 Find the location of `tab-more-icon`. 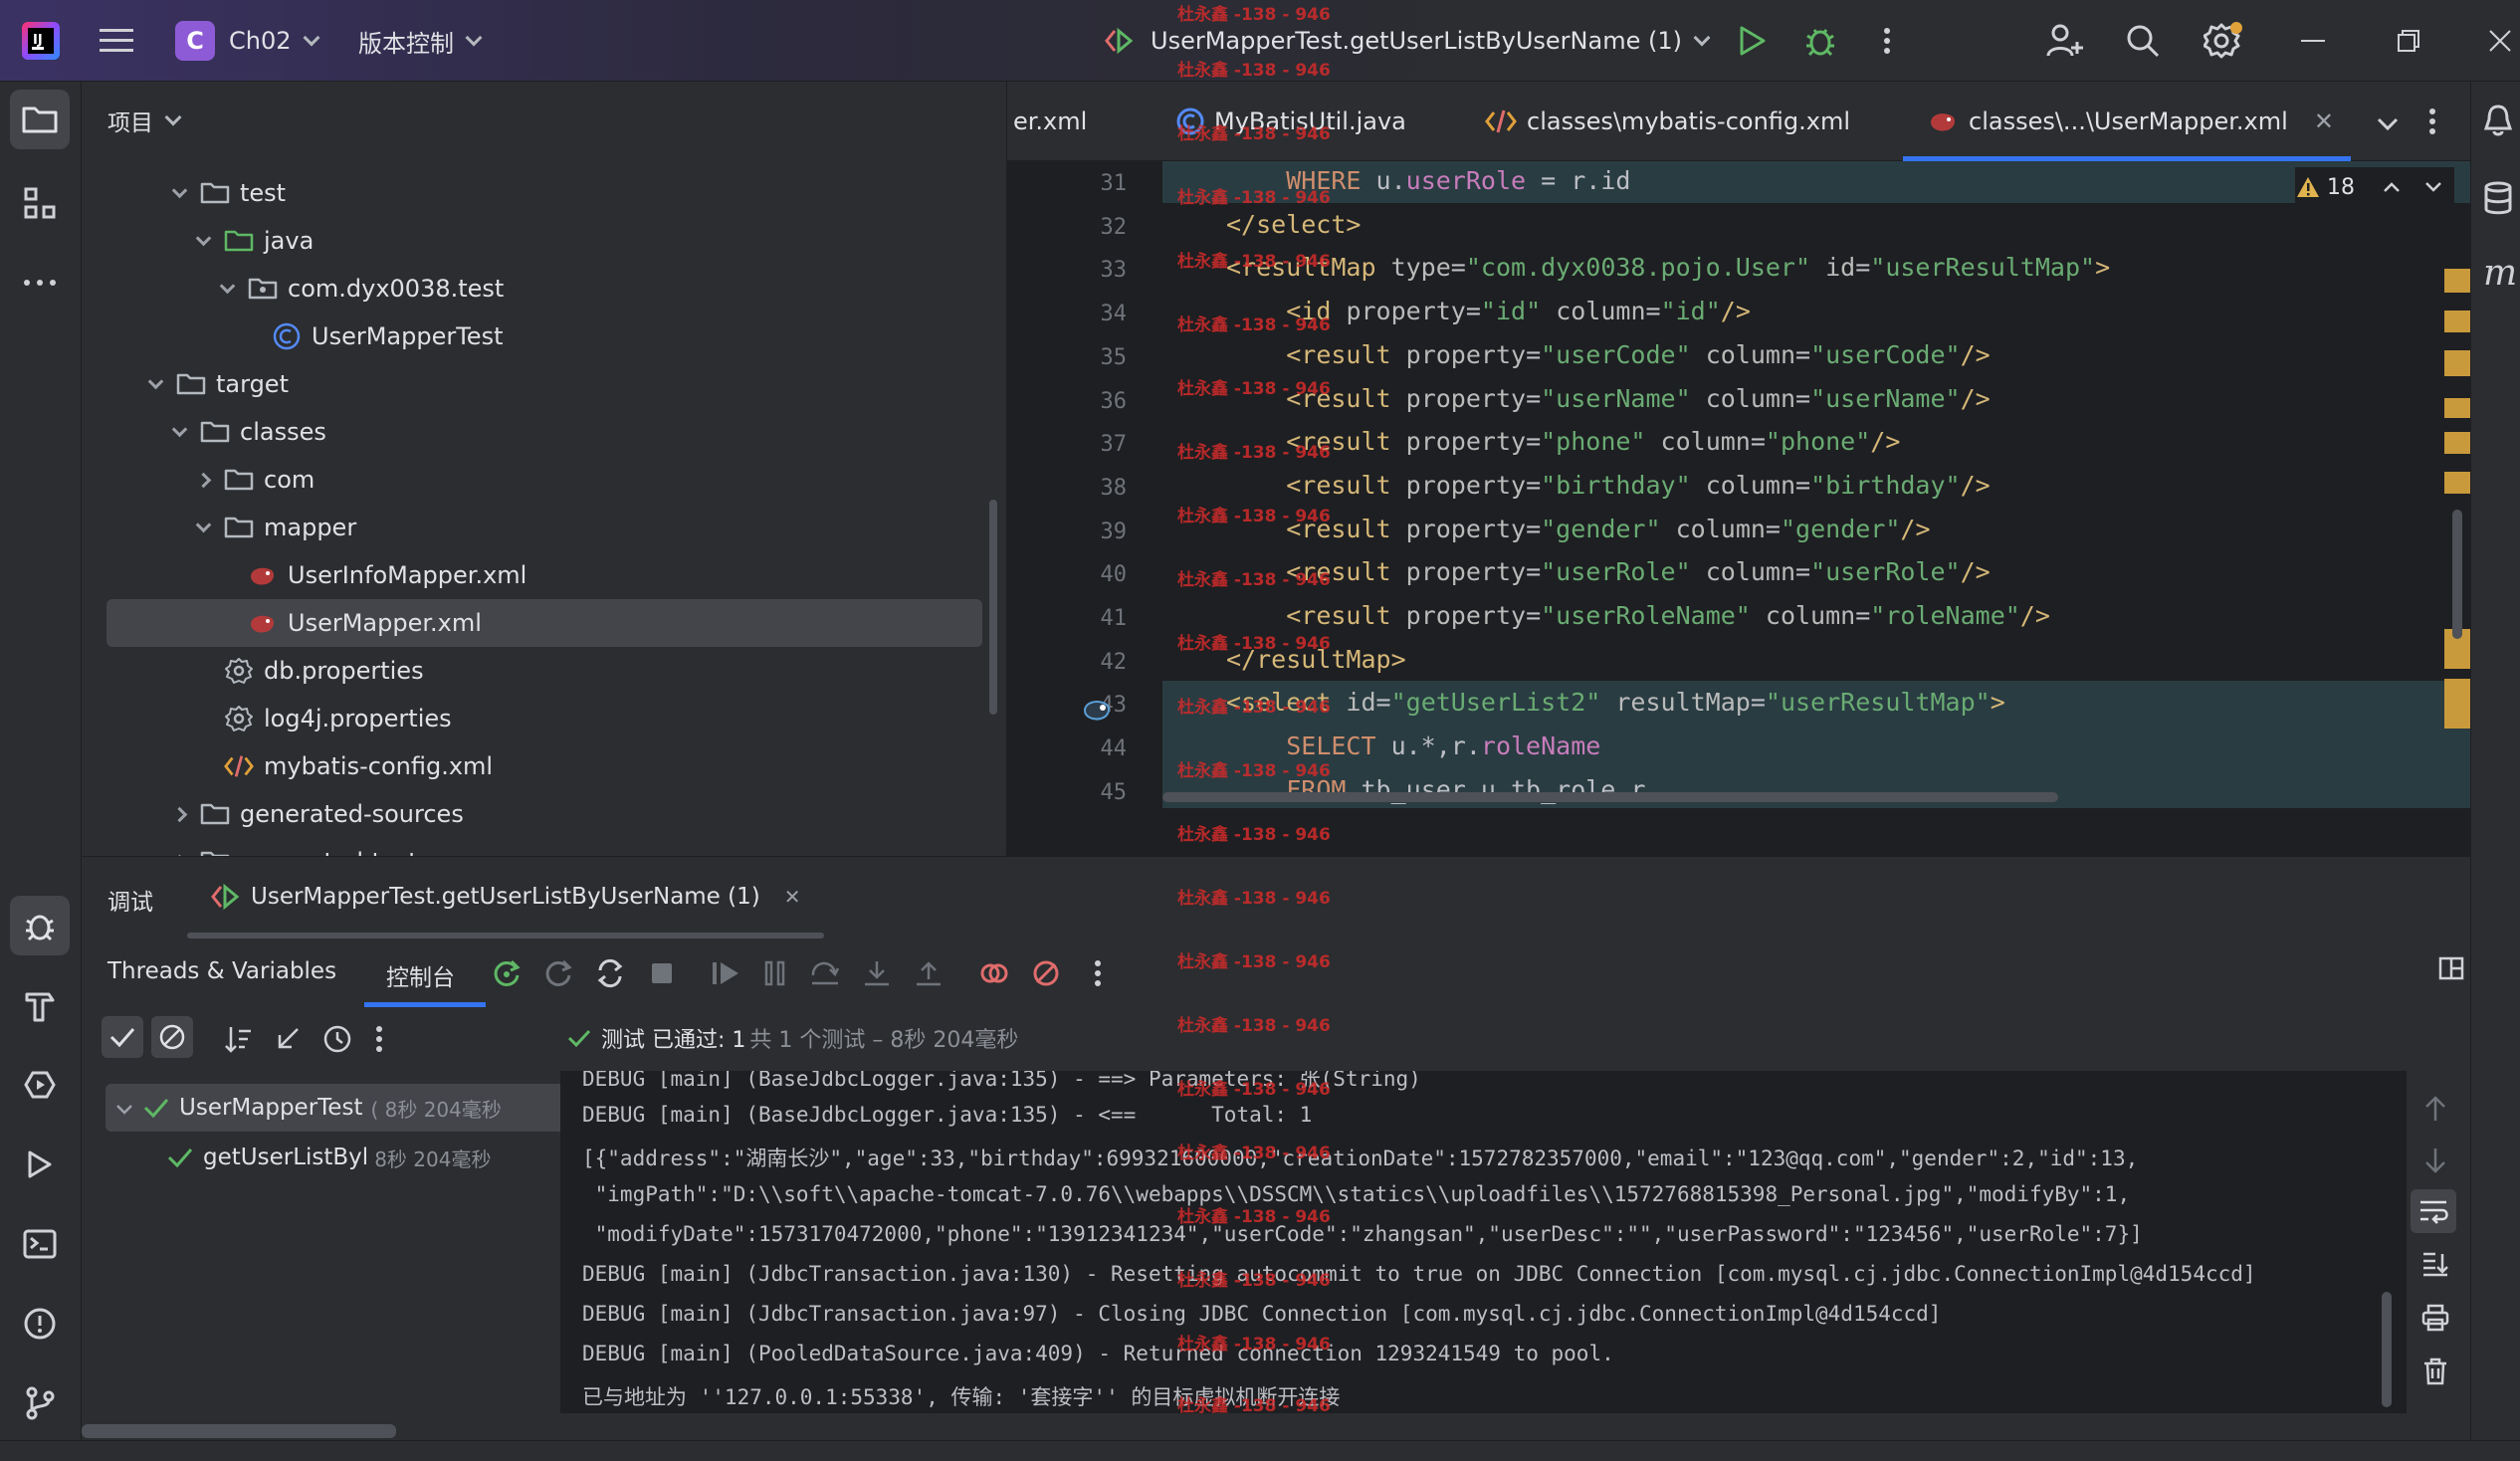

tab-more-icon is located at coordinates (2432, 124).